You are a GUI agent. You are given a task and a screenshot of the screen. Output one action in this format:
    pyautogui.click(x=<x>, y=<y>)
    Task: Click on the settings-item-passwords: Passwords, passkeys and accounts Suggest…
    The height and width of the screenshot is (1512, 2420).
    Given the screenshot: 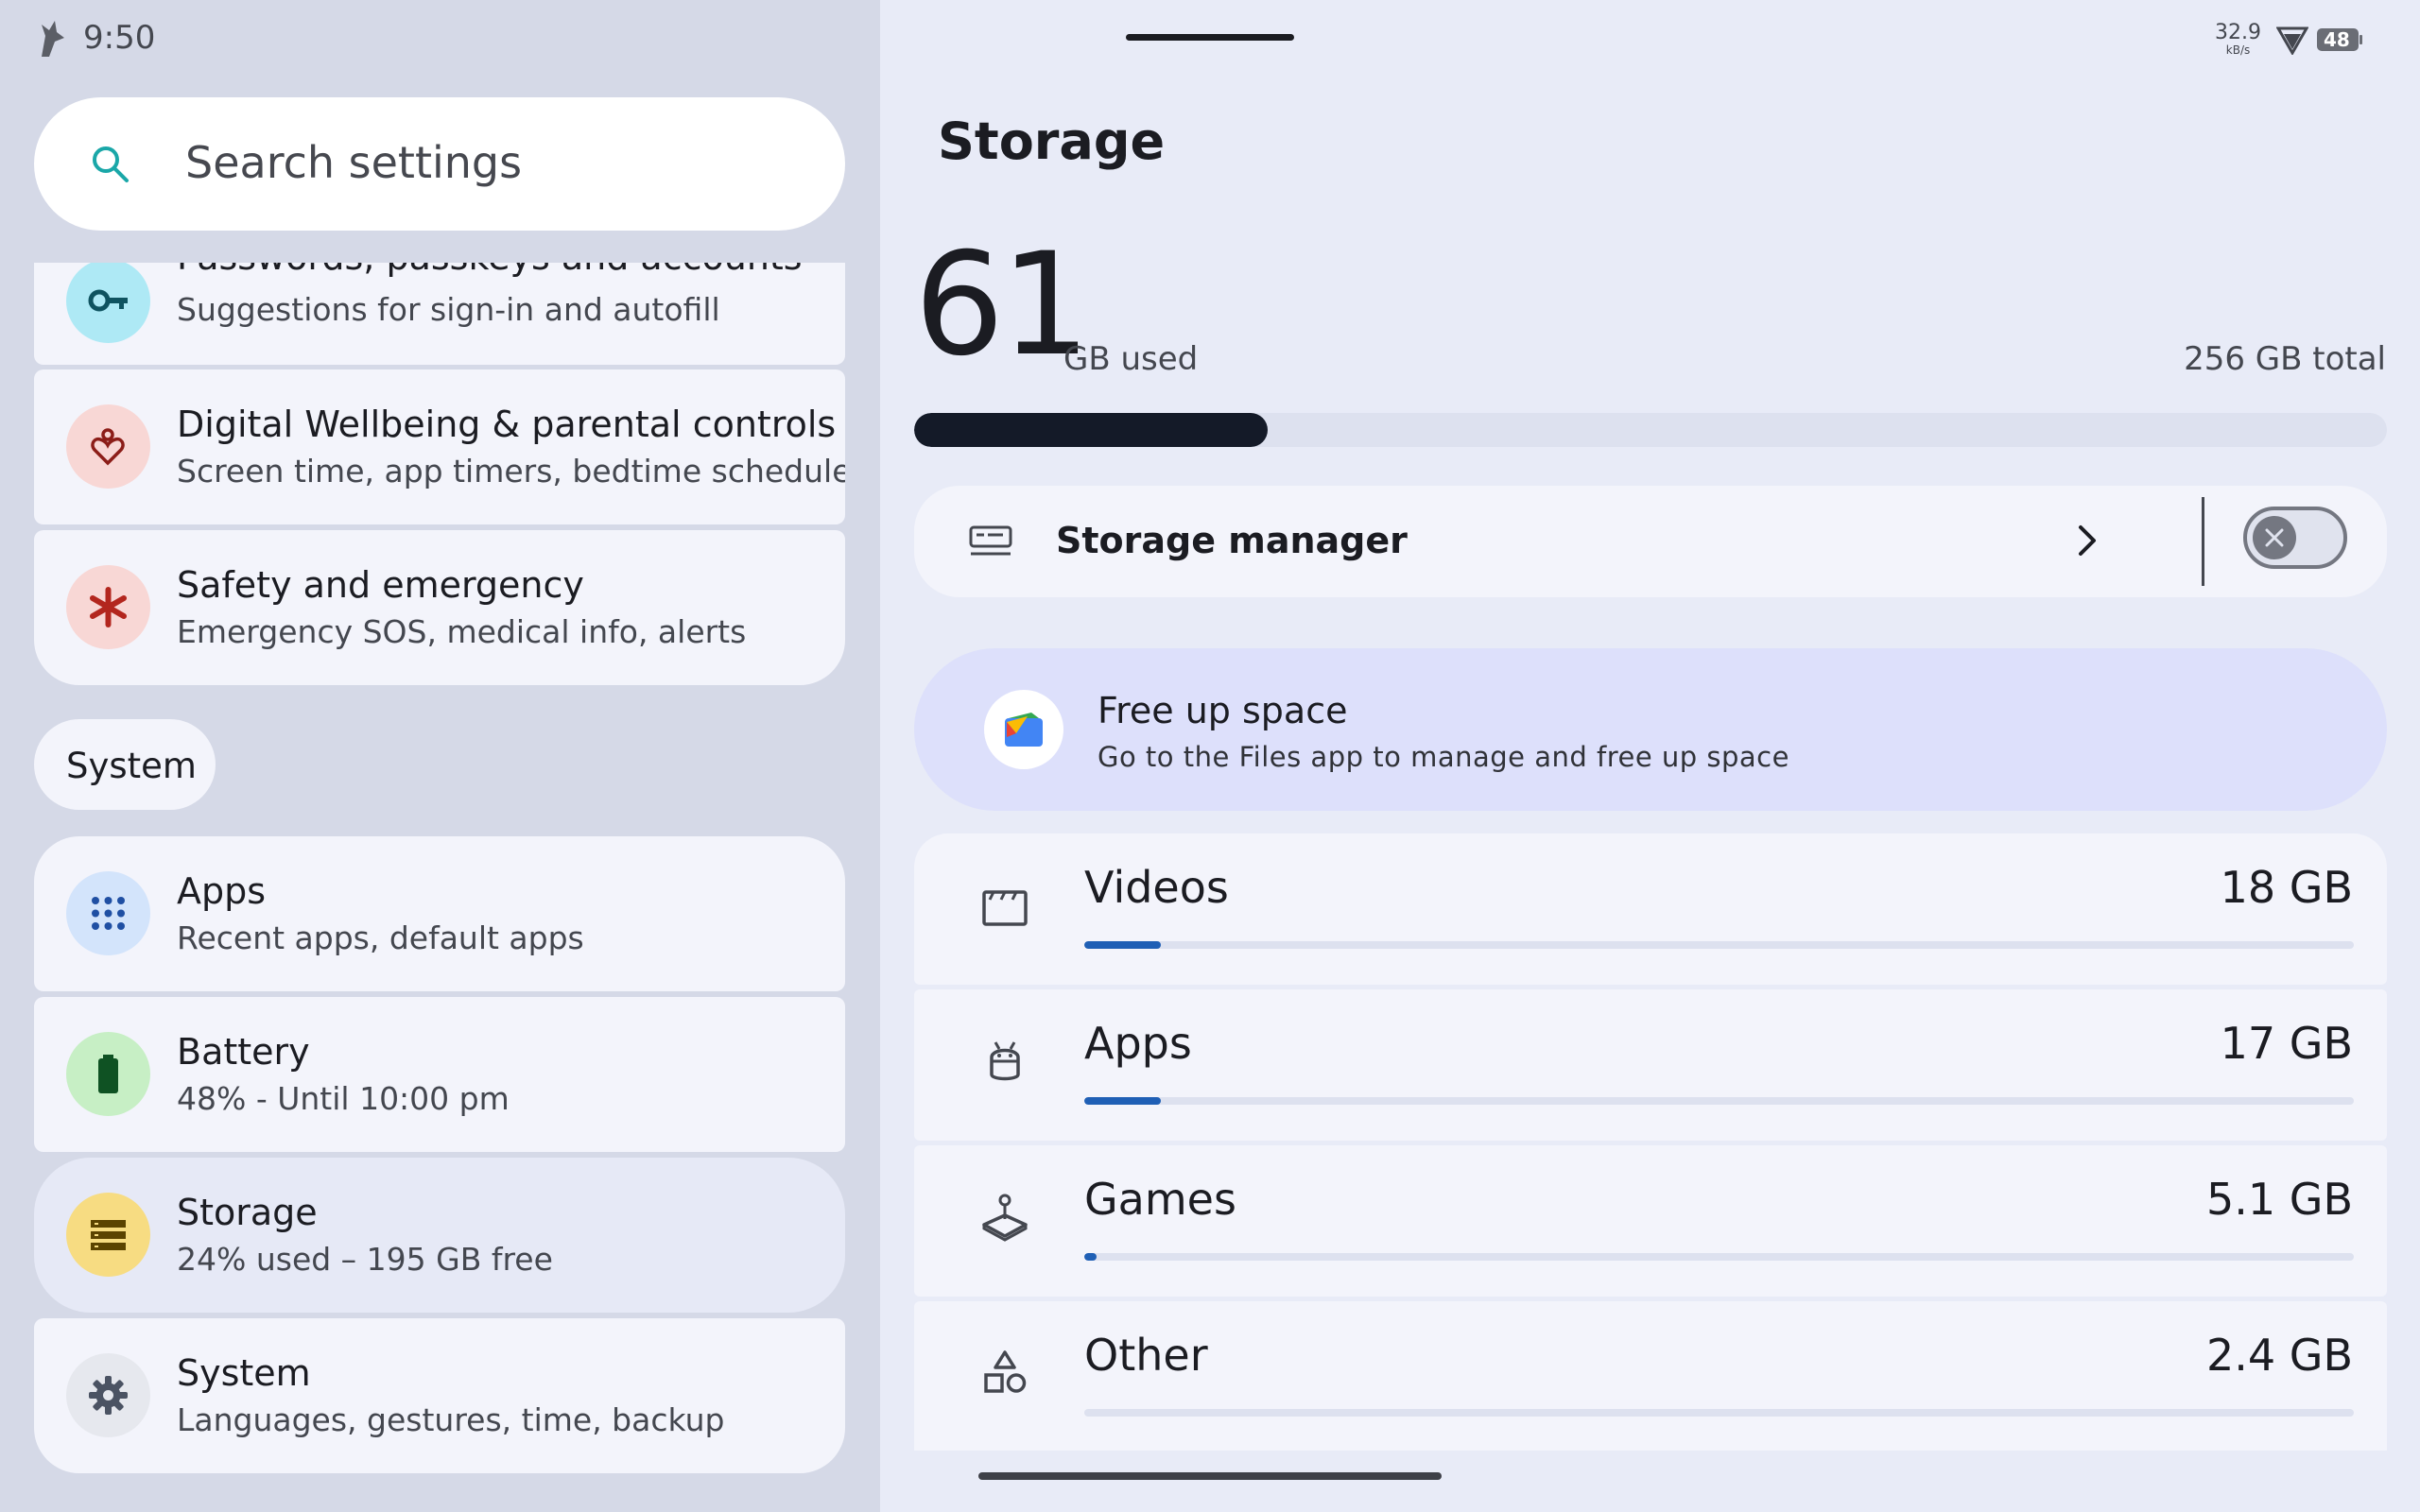 What is the action you would take?
    pyautogui.click(x=439, y=314)
    